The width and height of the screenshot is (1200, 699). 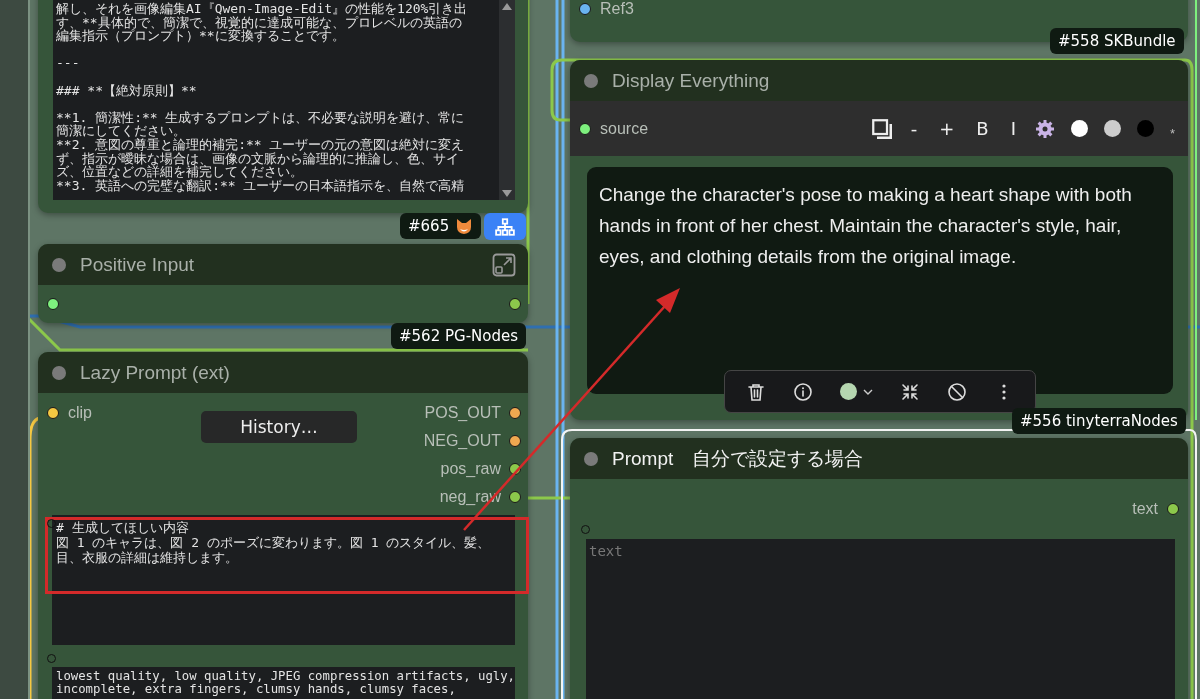 I want to click on socket-label: clip, so click(x=80, y=413).